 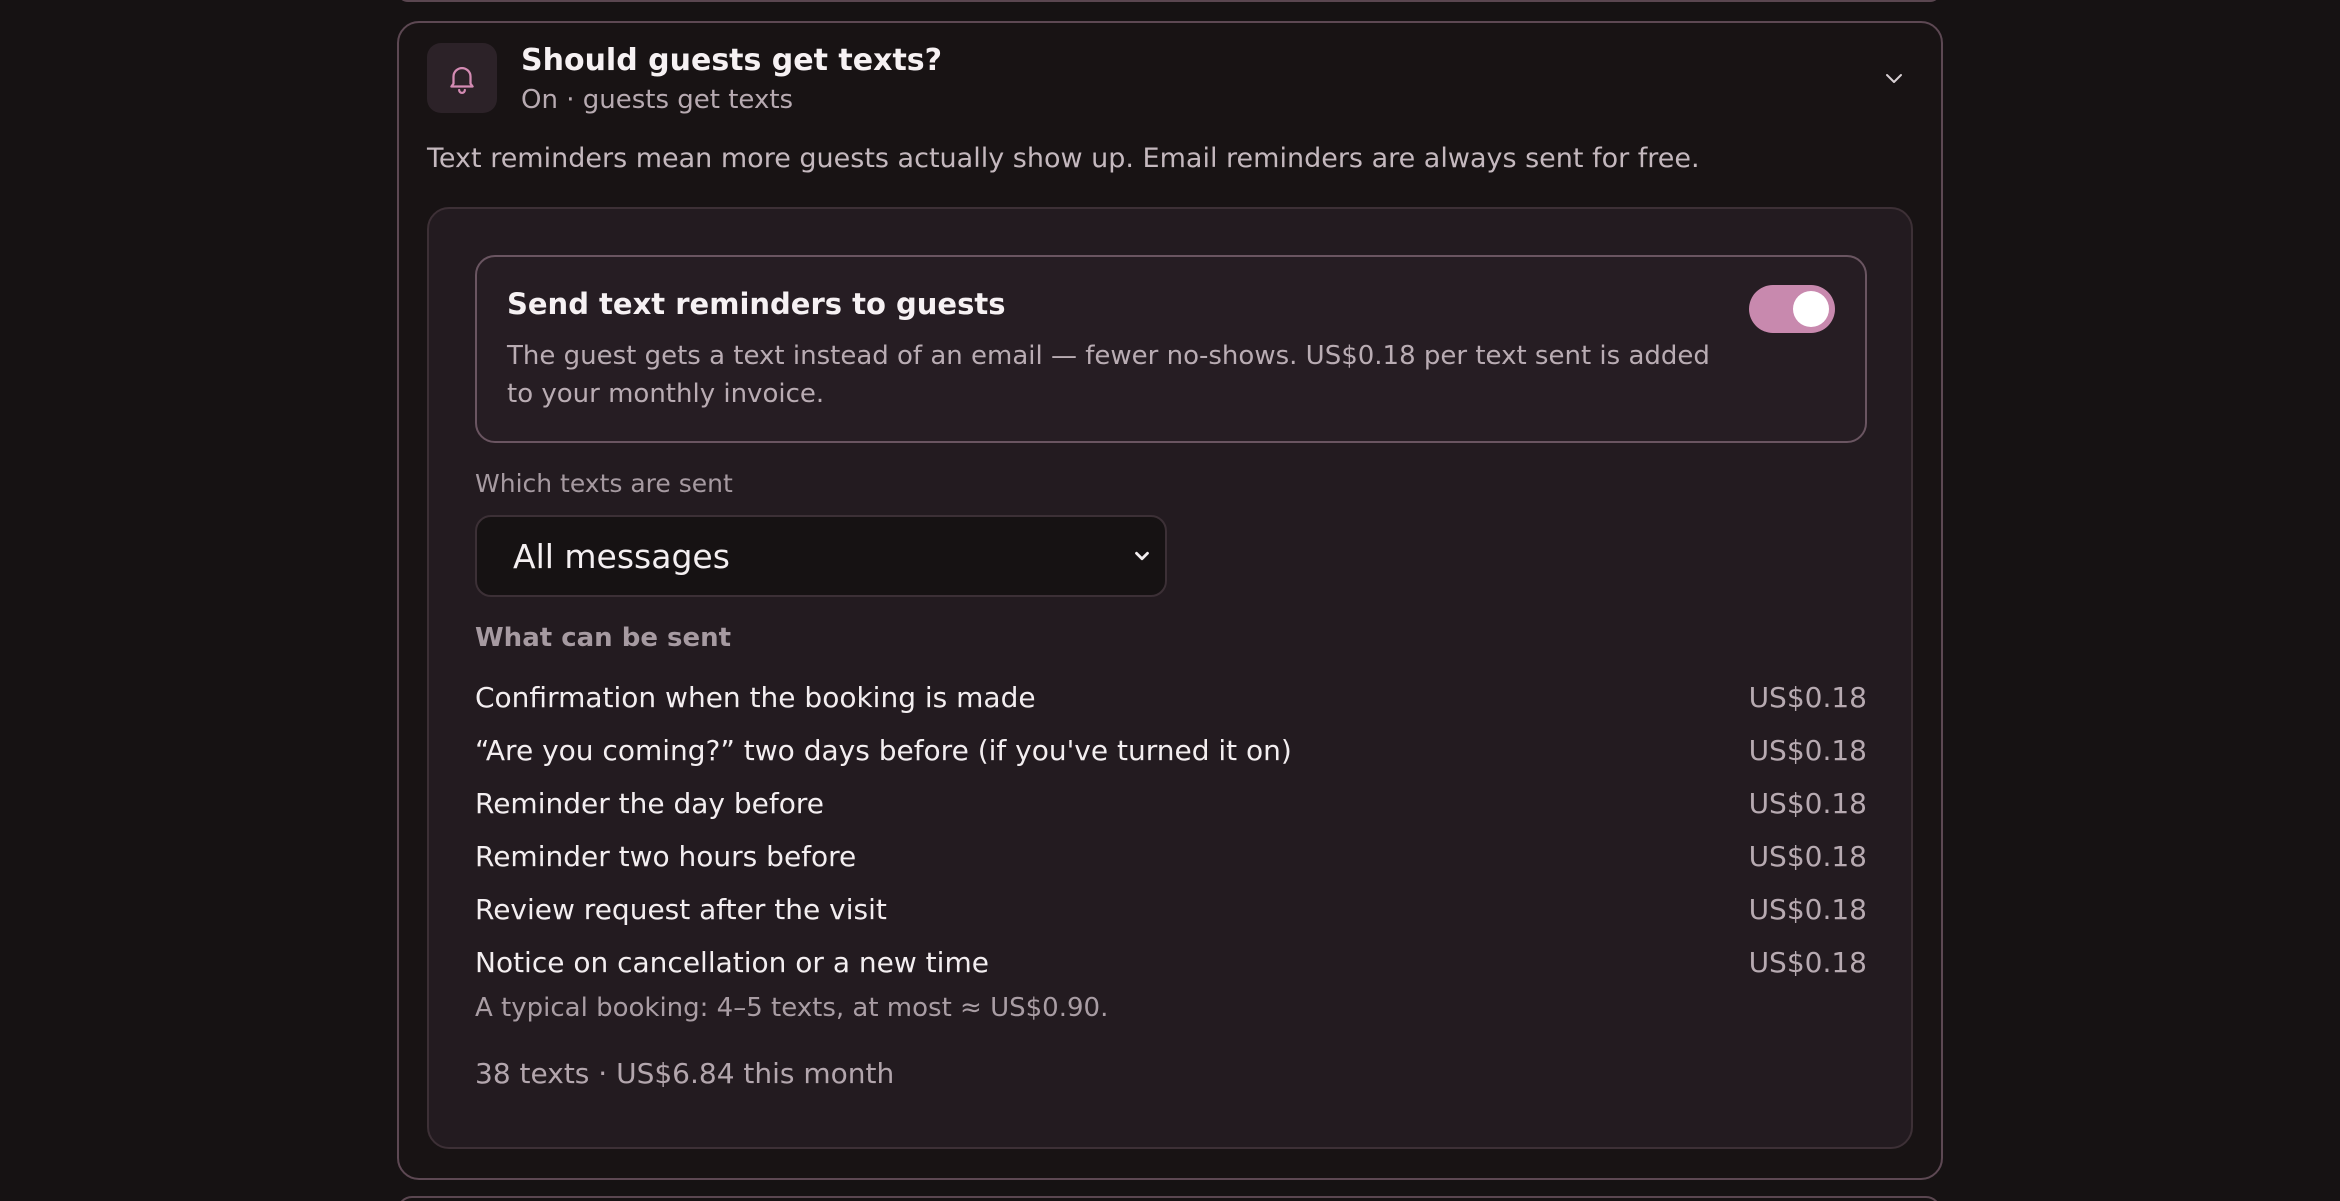 I want to click on sms-toggle-title: Send text reminders to guests, so click(x=756, y=304).